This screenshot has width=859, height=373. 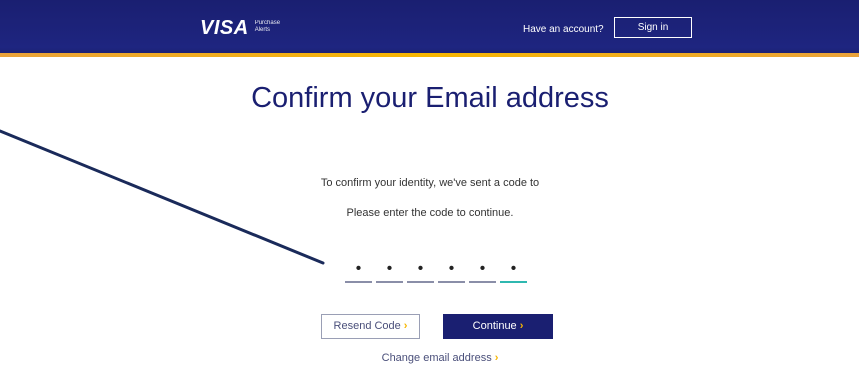 I want to click on annotation-line, so click(x=162, y=197).